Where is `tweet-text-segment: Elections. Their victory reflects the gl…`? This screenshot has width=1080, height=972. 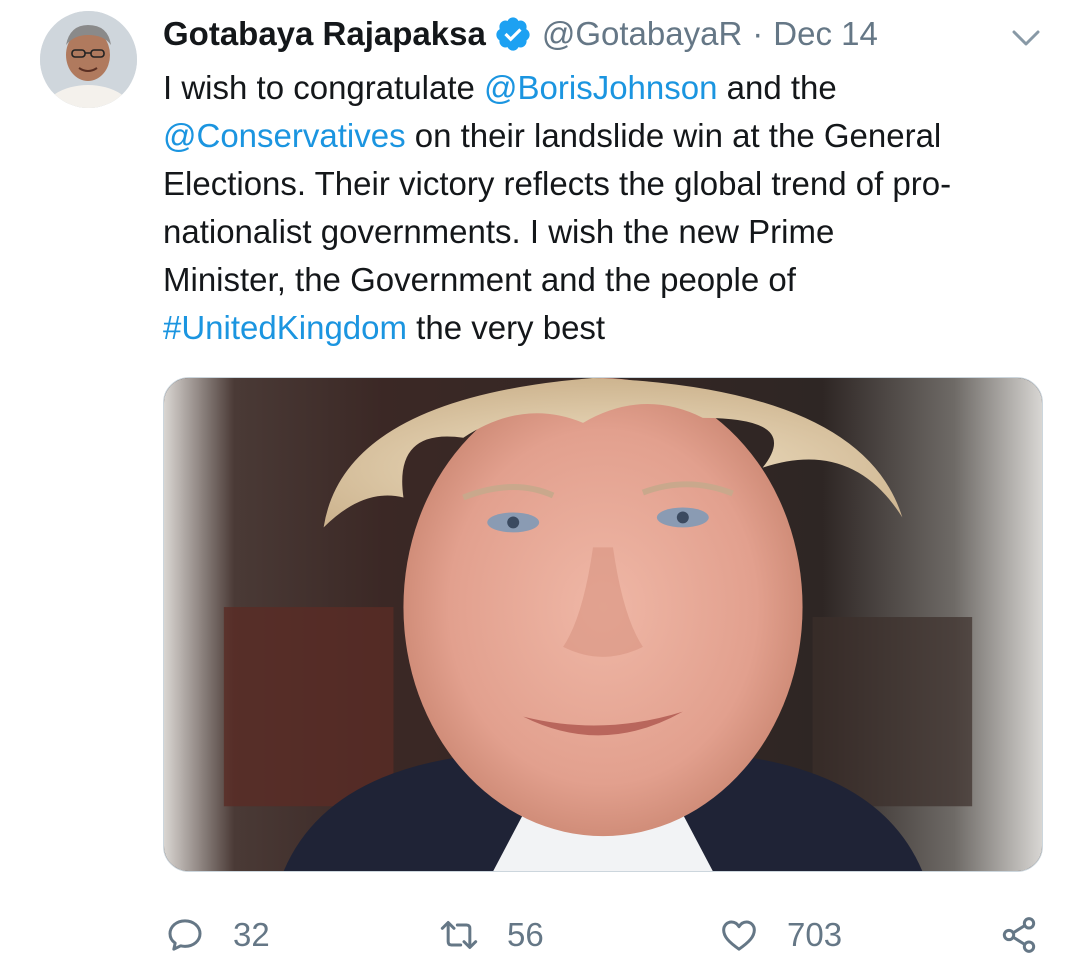
tweet-text-segment: Elections. Their victory reflects the gl… is located at coordinates (557, 183).